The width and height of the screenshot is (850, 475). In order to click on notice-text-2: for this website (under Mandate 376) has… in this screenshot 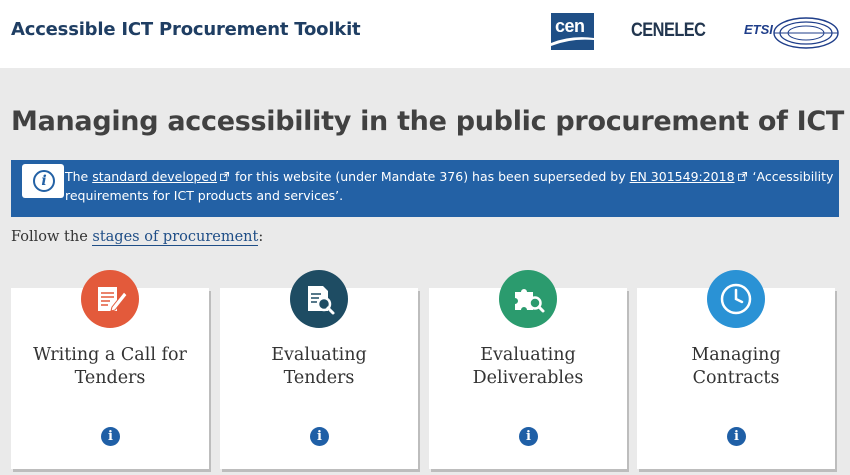, I will do `click(430, 176)`.